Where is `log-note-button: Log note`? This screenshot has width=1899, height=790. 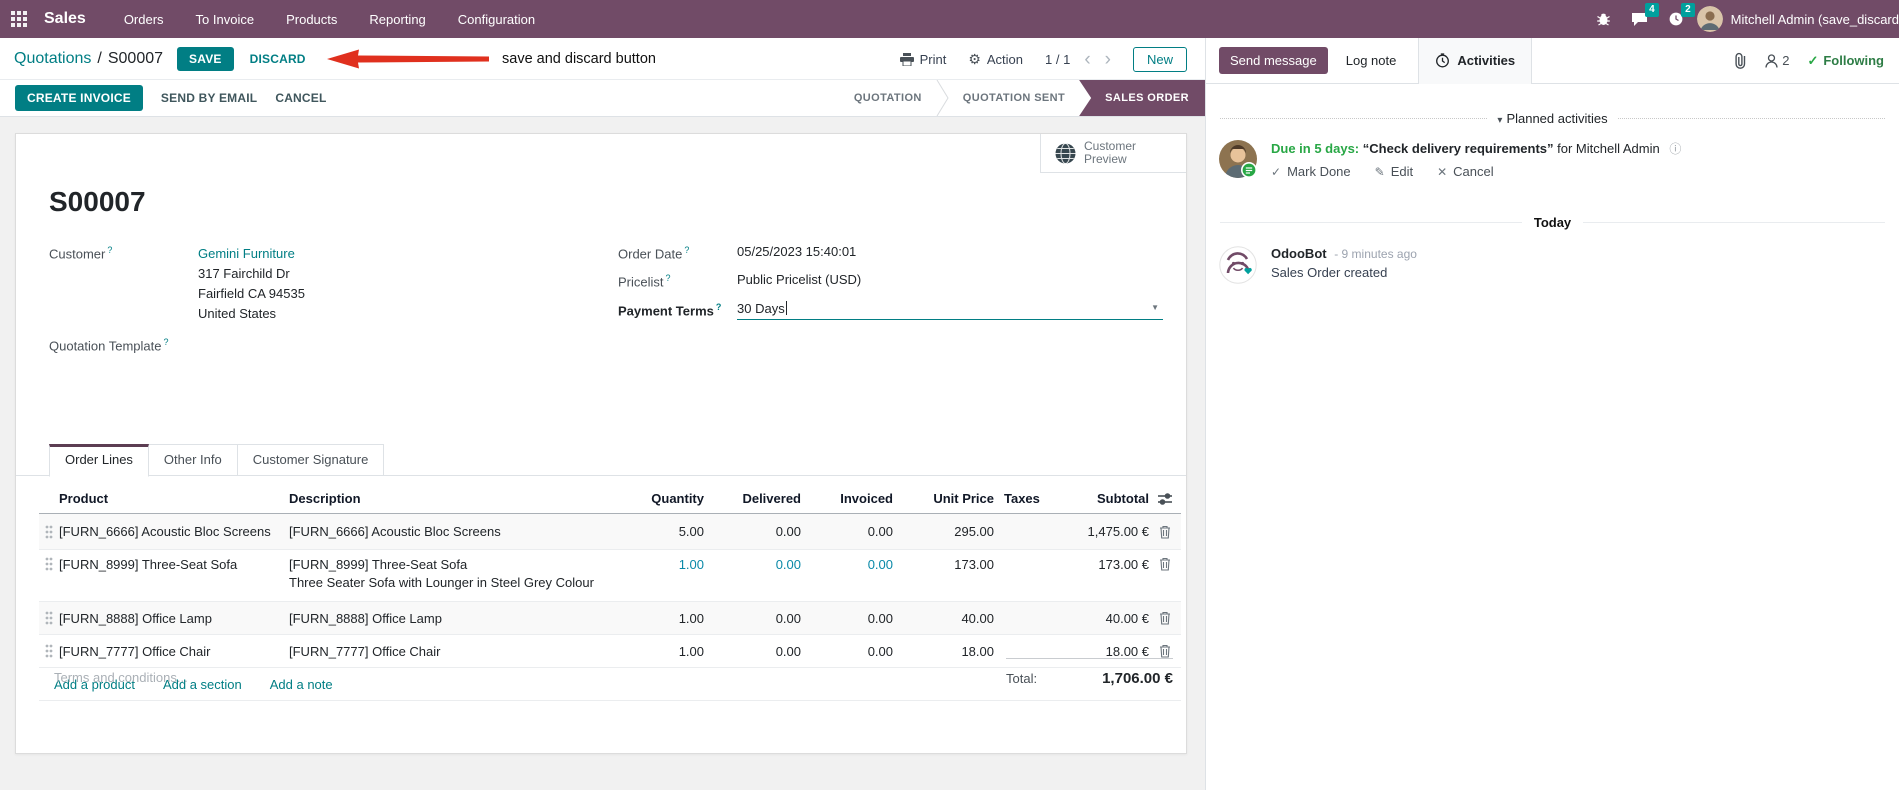
log-note-button: Log note is located at coordinates (1371, 60).